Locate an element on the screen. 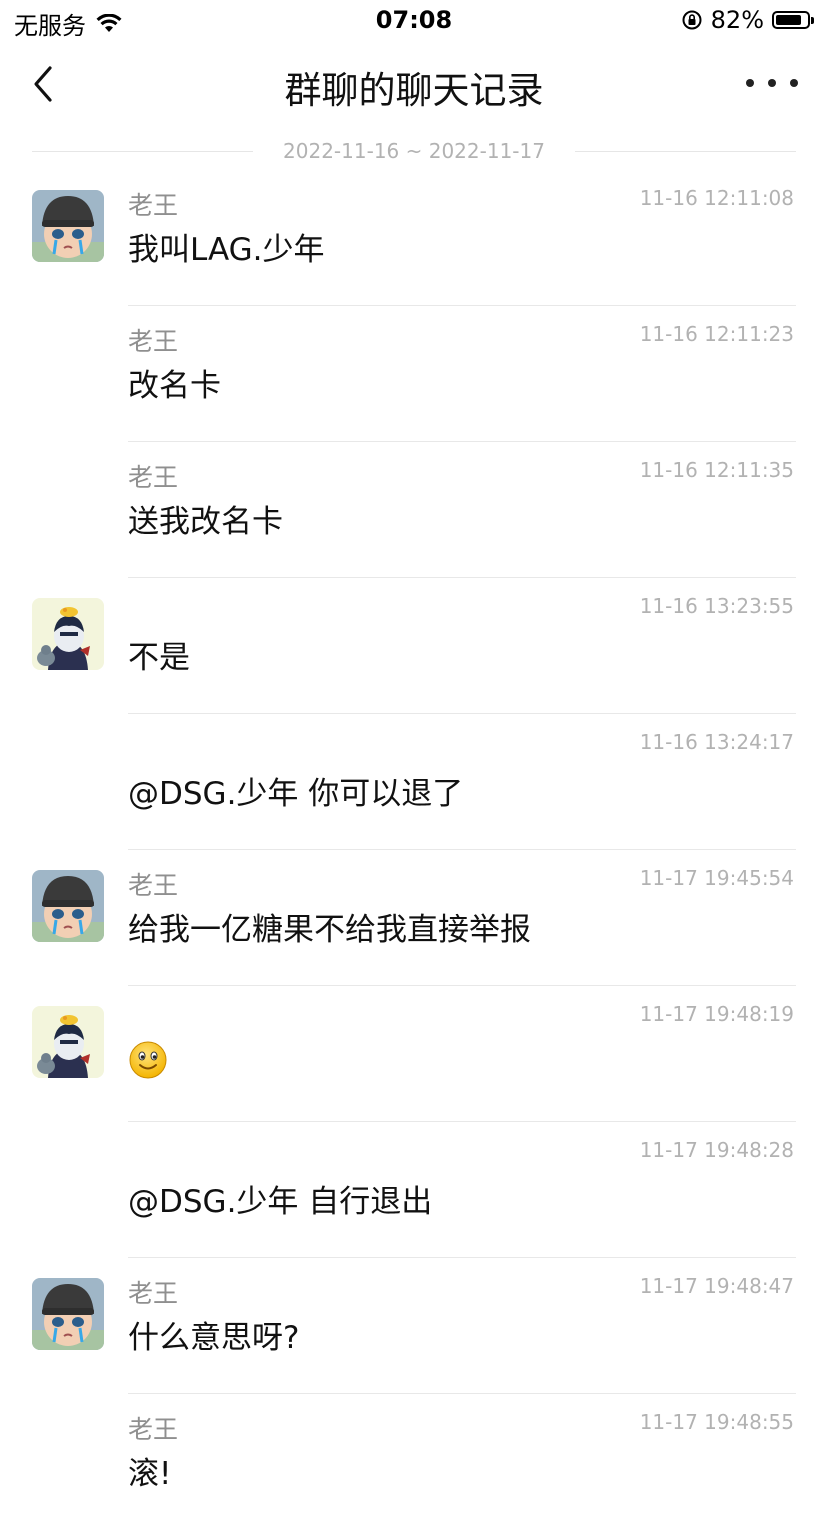 The width and height of the screenshot is (828, 1530). message-time: 11-16 12:11:35 is located at coordinates (716, 470).